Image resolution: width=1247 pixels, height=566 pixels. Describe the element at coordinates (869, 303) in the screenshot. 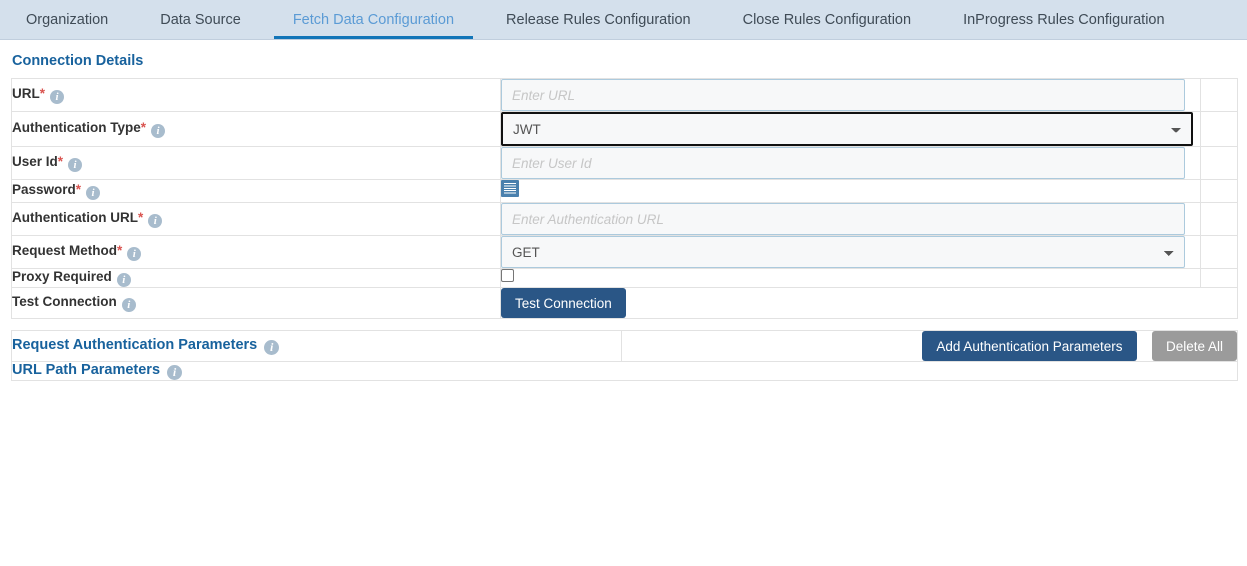

I see `field-cell-test-connection: Test Connection` at that location.